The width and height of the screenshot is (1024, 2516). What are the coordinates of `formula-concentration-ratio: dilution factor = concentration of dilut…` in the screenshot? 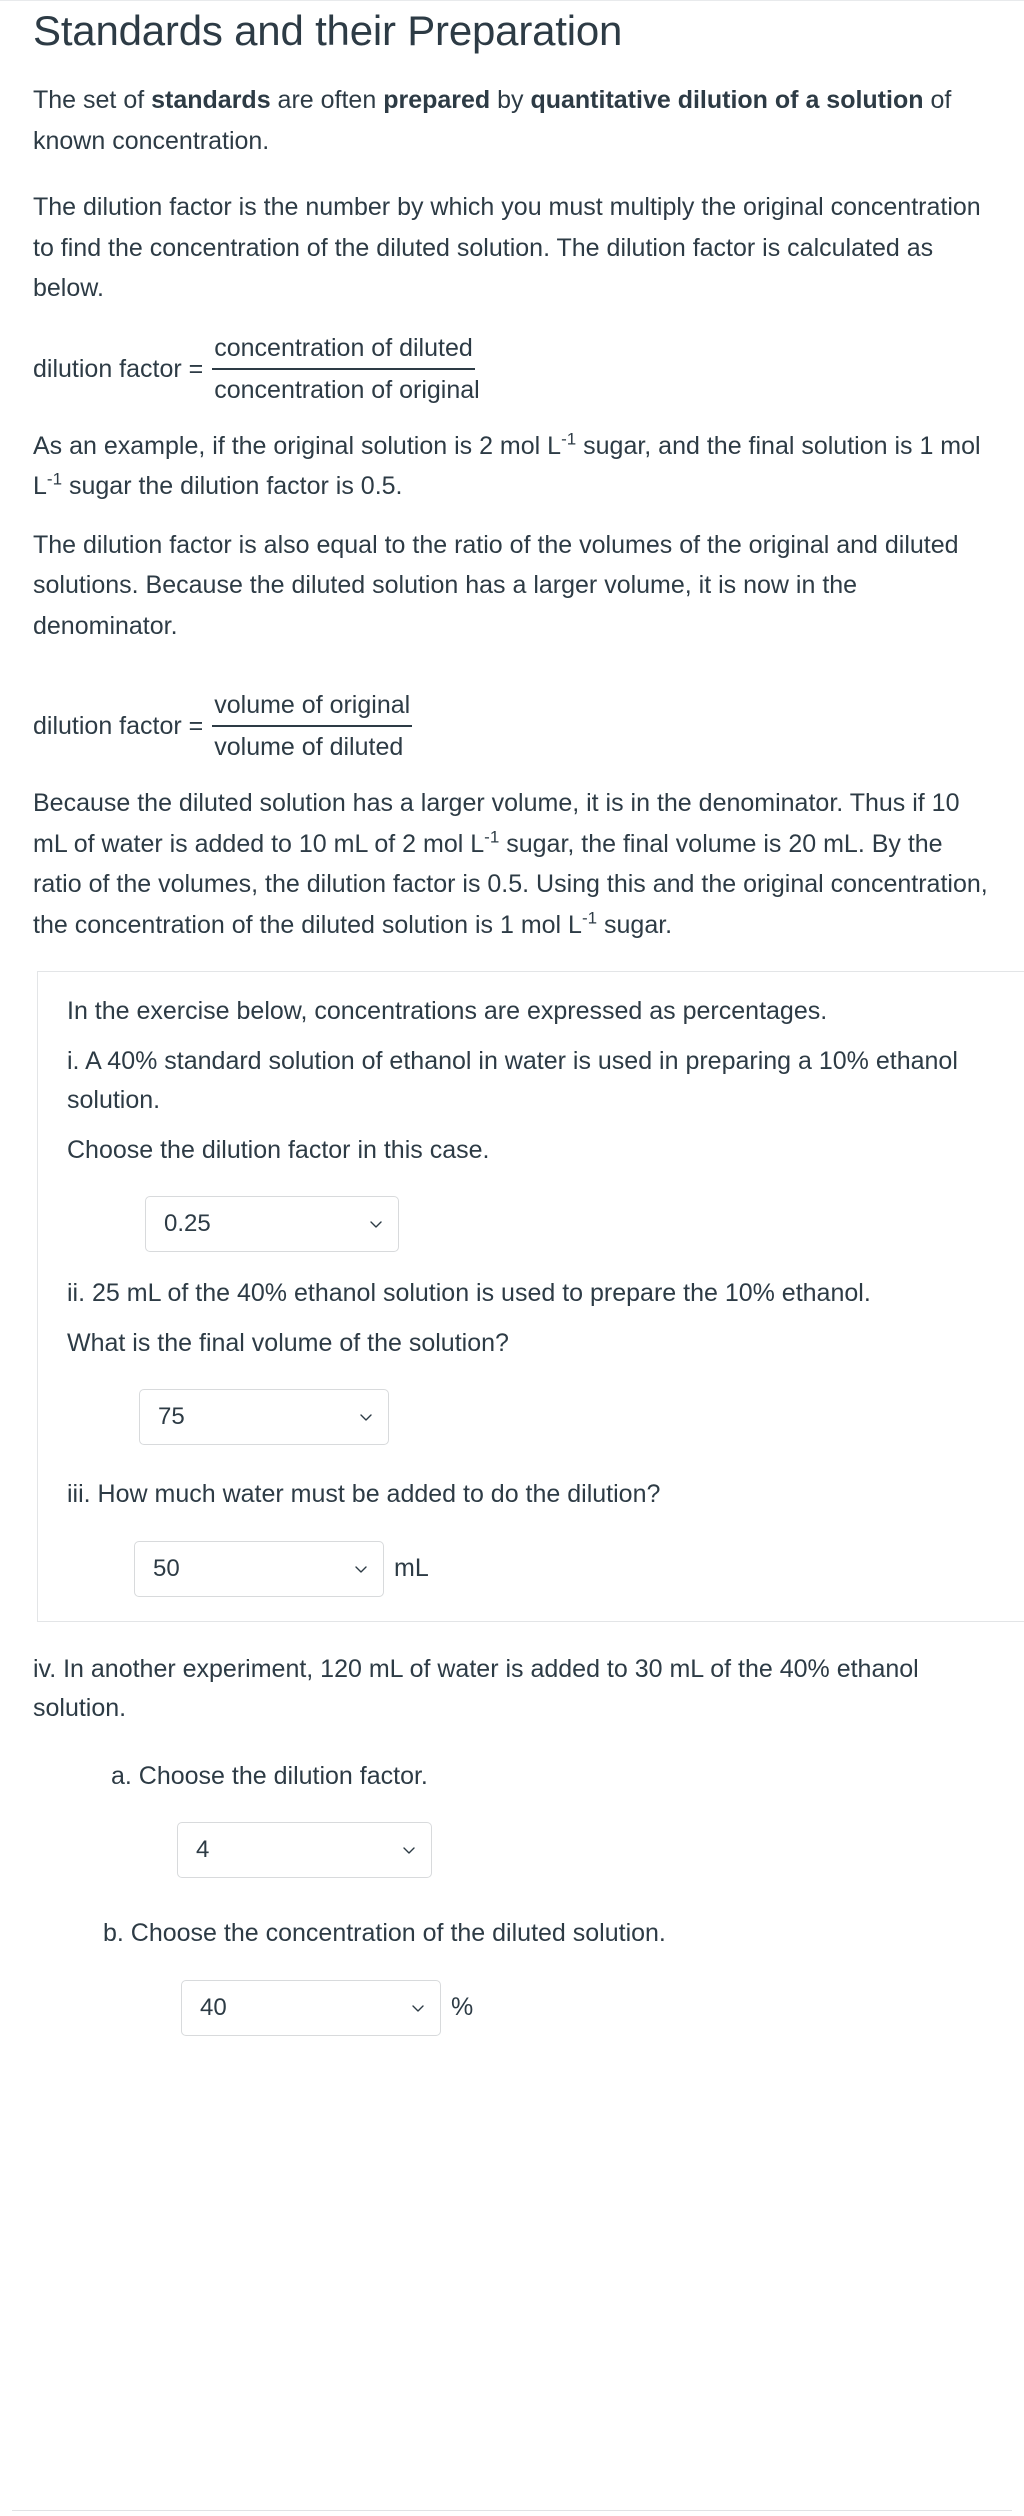 It's located at (512, 369).